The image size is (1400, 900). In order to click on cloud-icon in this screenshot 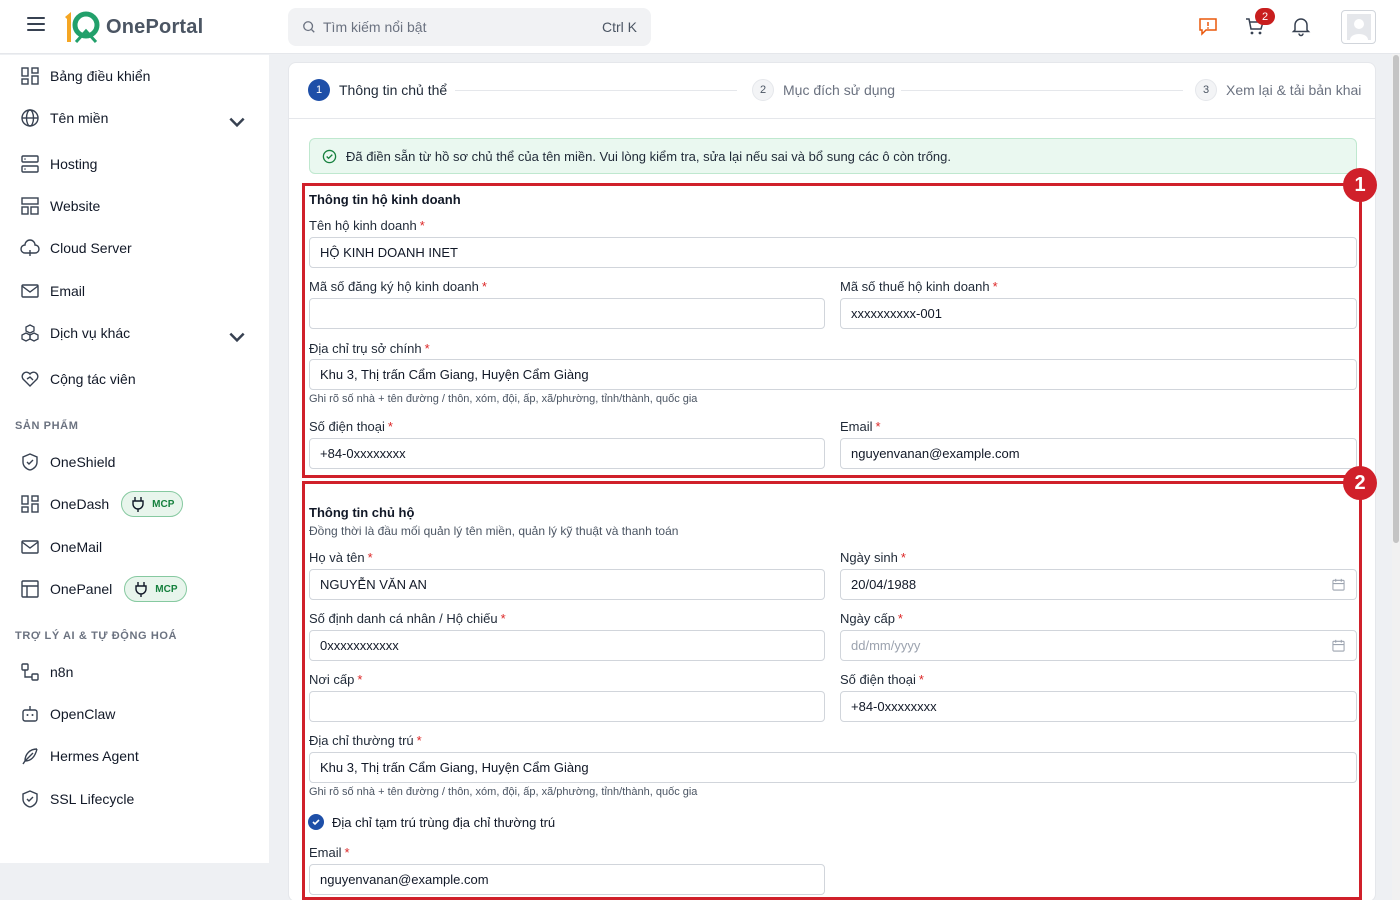, I will do `click(30, 247)`.